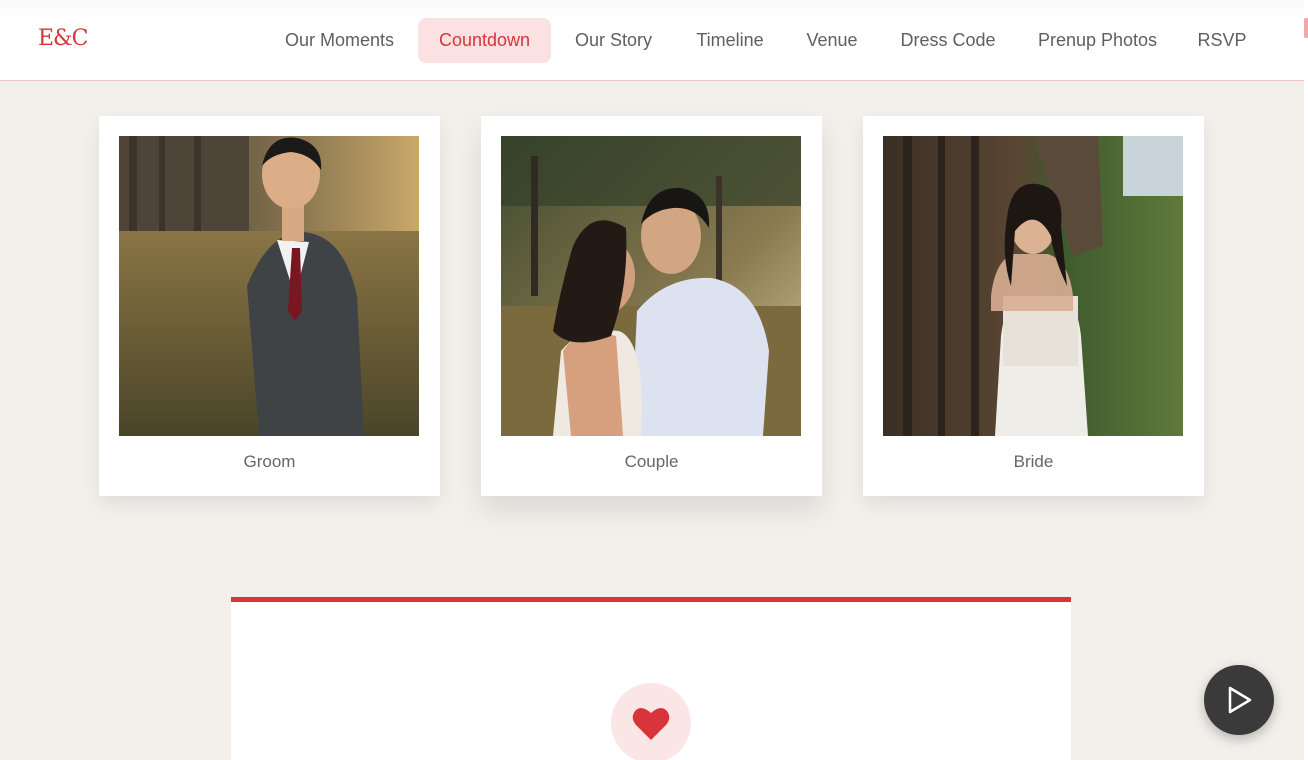 The height and width of the screenshot is (760, 1308). What do you see at coordinates (730, 40) in the screenshot?
I see `nav-timeline: Timeline` at bounding box center [730, 40].